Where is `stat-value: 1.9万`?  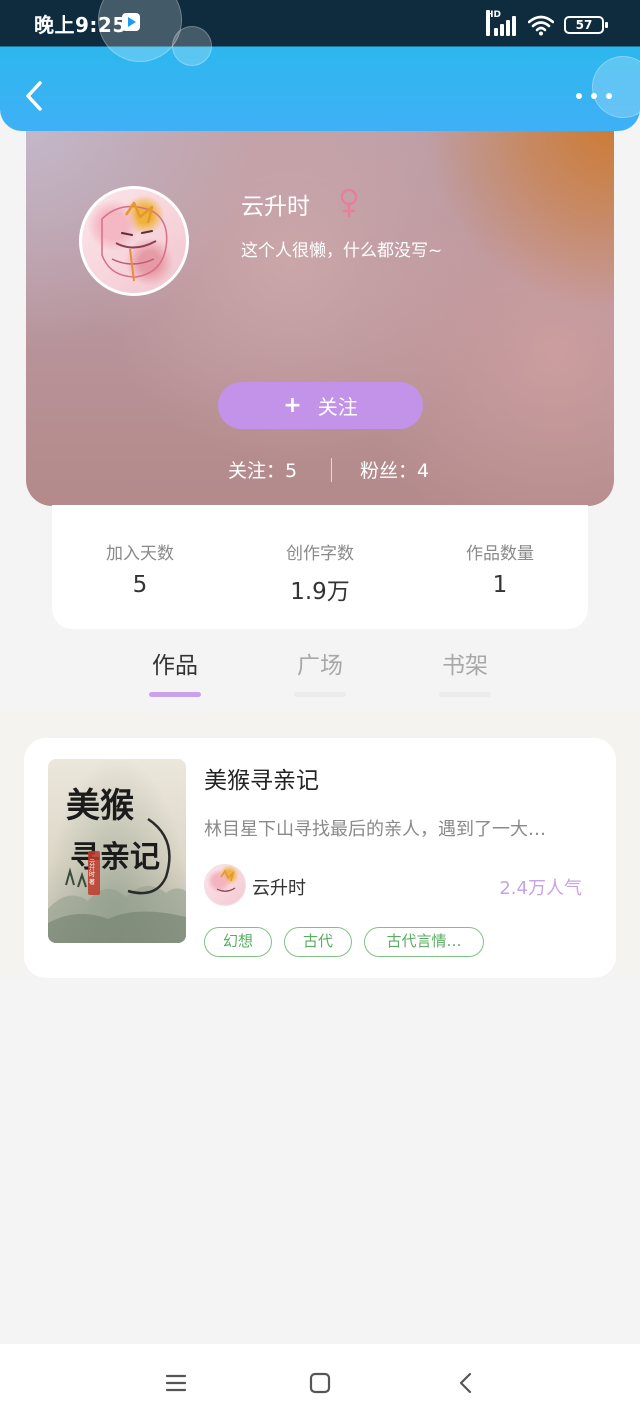 stat-value: 1.9万 is located at coordinates (320, 592).